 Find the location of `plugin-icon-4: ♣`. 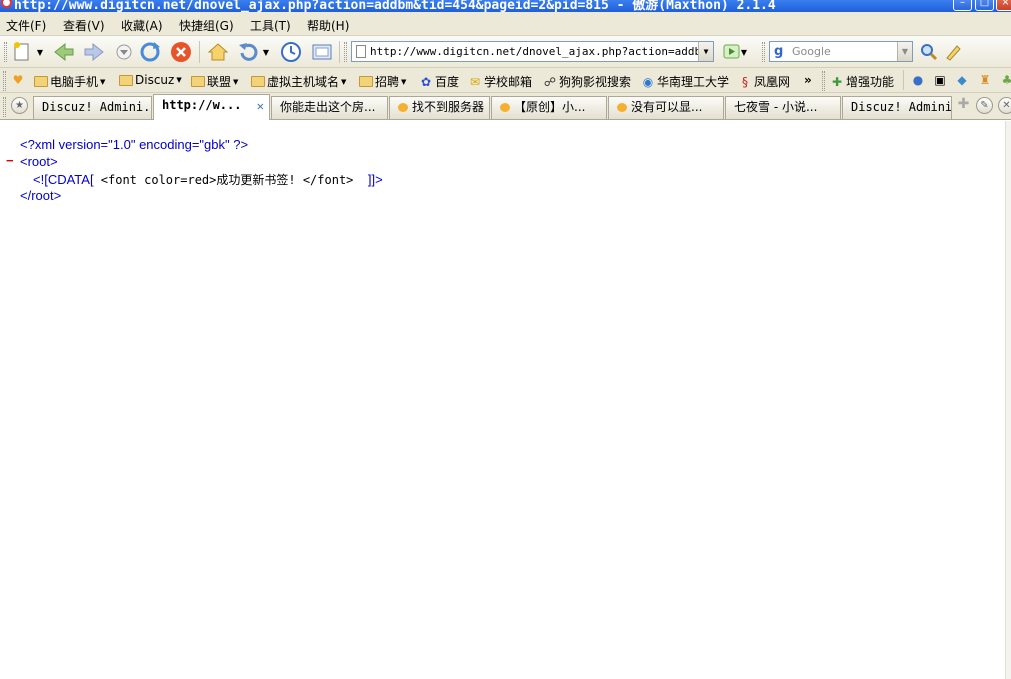

plugin-icon-4: ♣ is located at coordinates (1005, 80).